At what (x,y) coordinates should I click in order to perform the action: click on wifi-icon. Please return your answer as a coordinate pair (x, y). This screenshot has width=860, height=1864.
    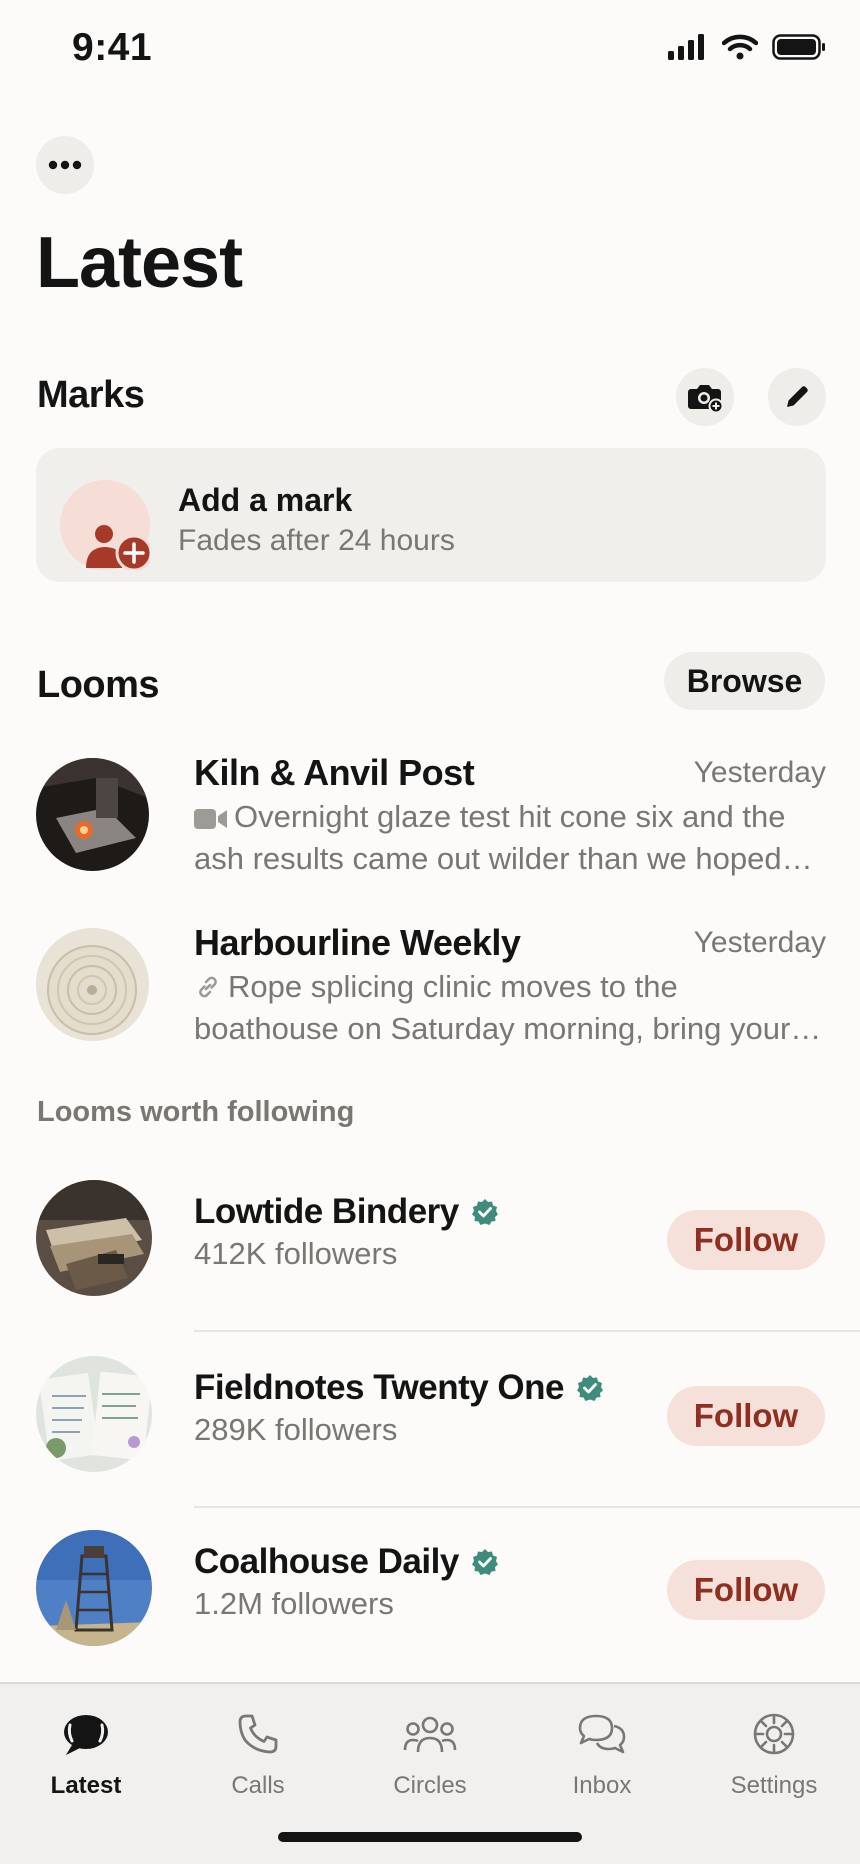
    Looking at the image, I should click on (740, 47).